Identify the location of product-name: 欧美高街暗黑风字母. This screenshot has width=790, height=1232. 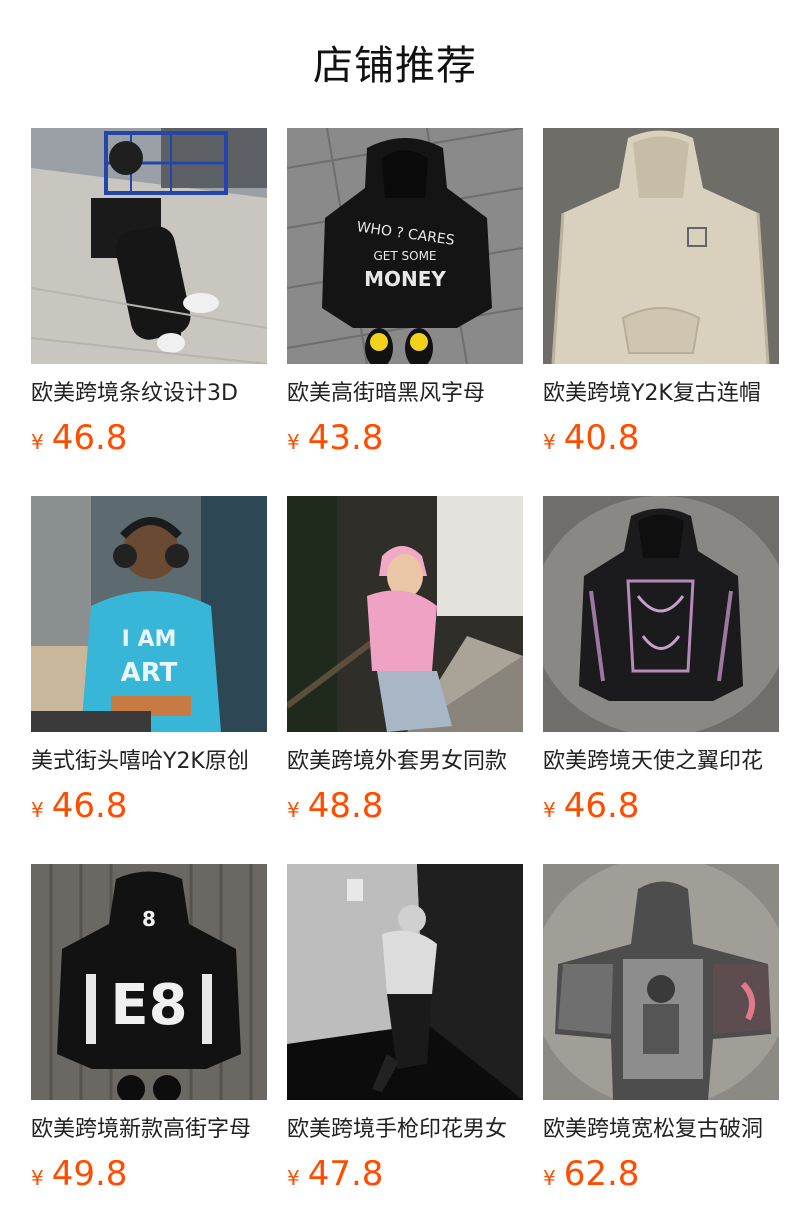
(405, 394).